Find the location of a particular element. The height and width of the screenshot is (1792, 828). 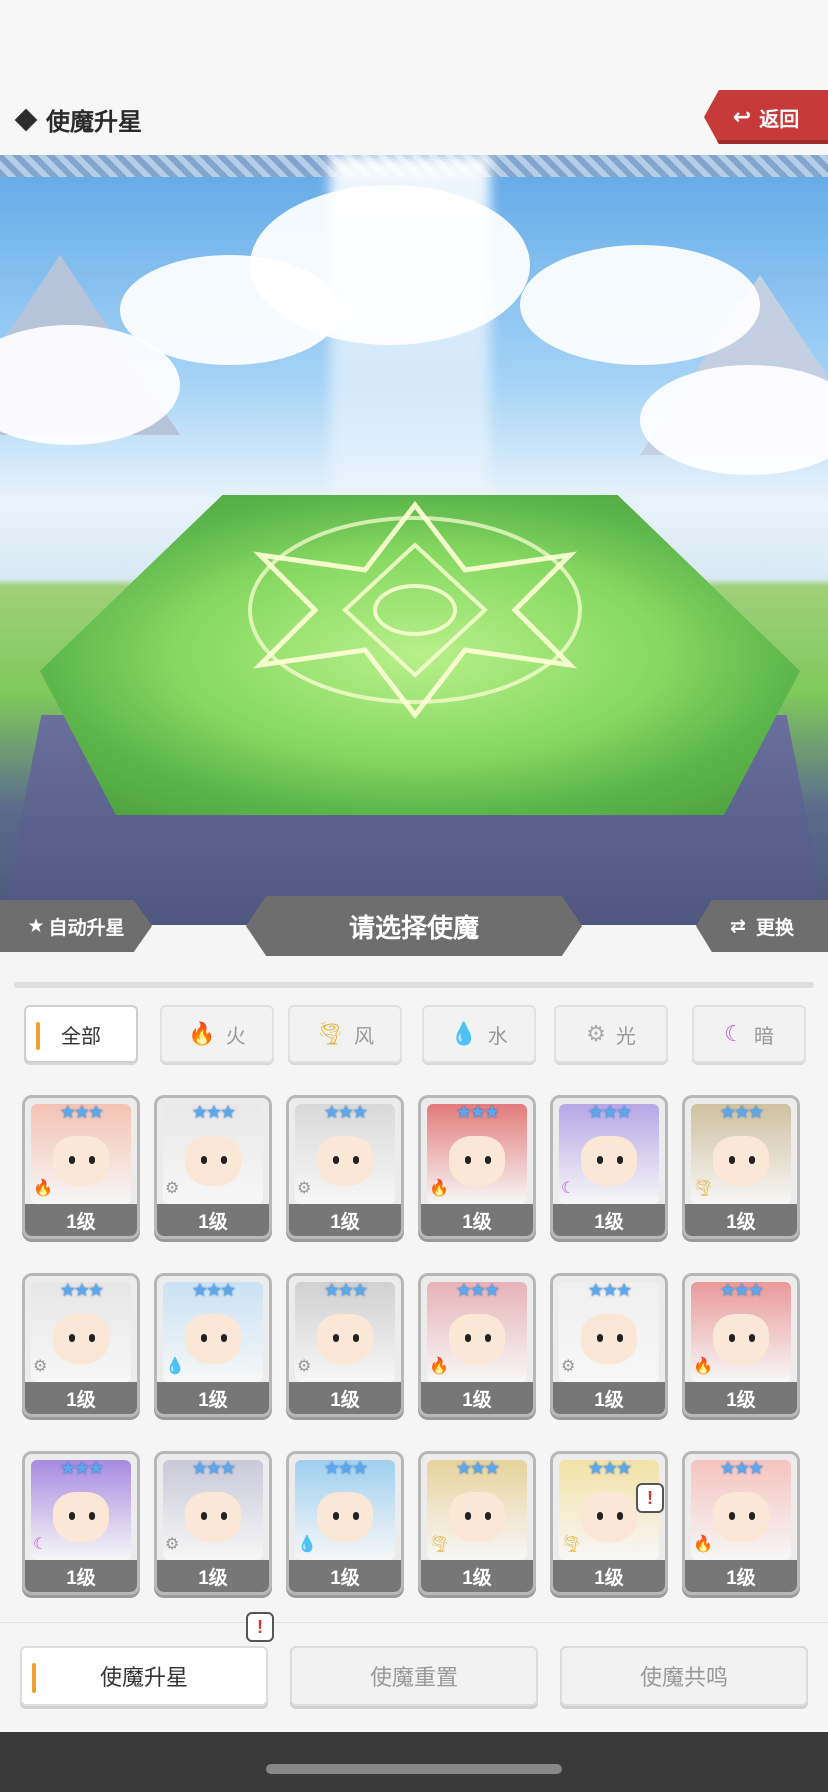

filter-tab-wind: 🌪 风 is located at coordinates (345, 1034).